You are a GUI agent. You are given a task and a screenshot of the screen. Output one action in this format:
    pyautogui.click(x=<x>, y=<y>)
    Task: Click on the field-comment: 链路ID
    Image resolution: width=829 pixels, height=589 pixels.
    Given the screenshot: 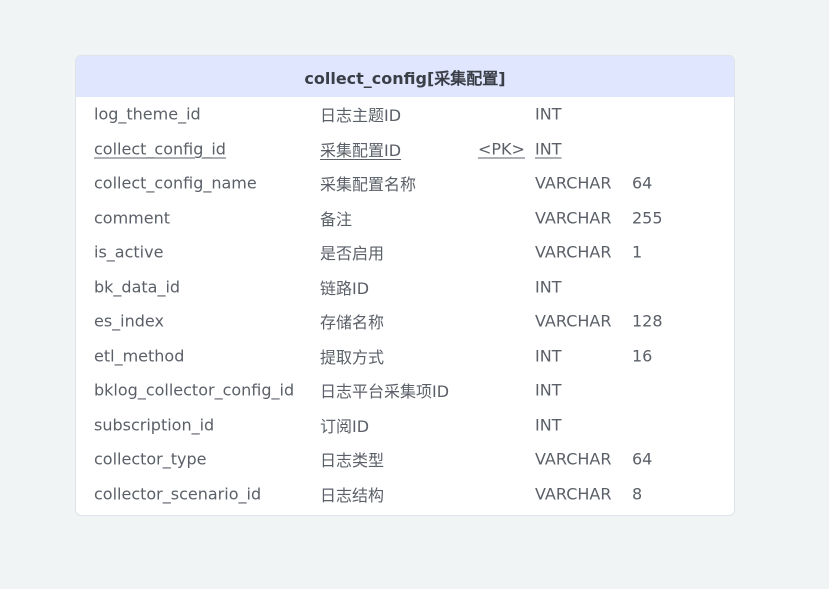 What is the action you would take?
    pyautogui.click(x=345, y=288)
    